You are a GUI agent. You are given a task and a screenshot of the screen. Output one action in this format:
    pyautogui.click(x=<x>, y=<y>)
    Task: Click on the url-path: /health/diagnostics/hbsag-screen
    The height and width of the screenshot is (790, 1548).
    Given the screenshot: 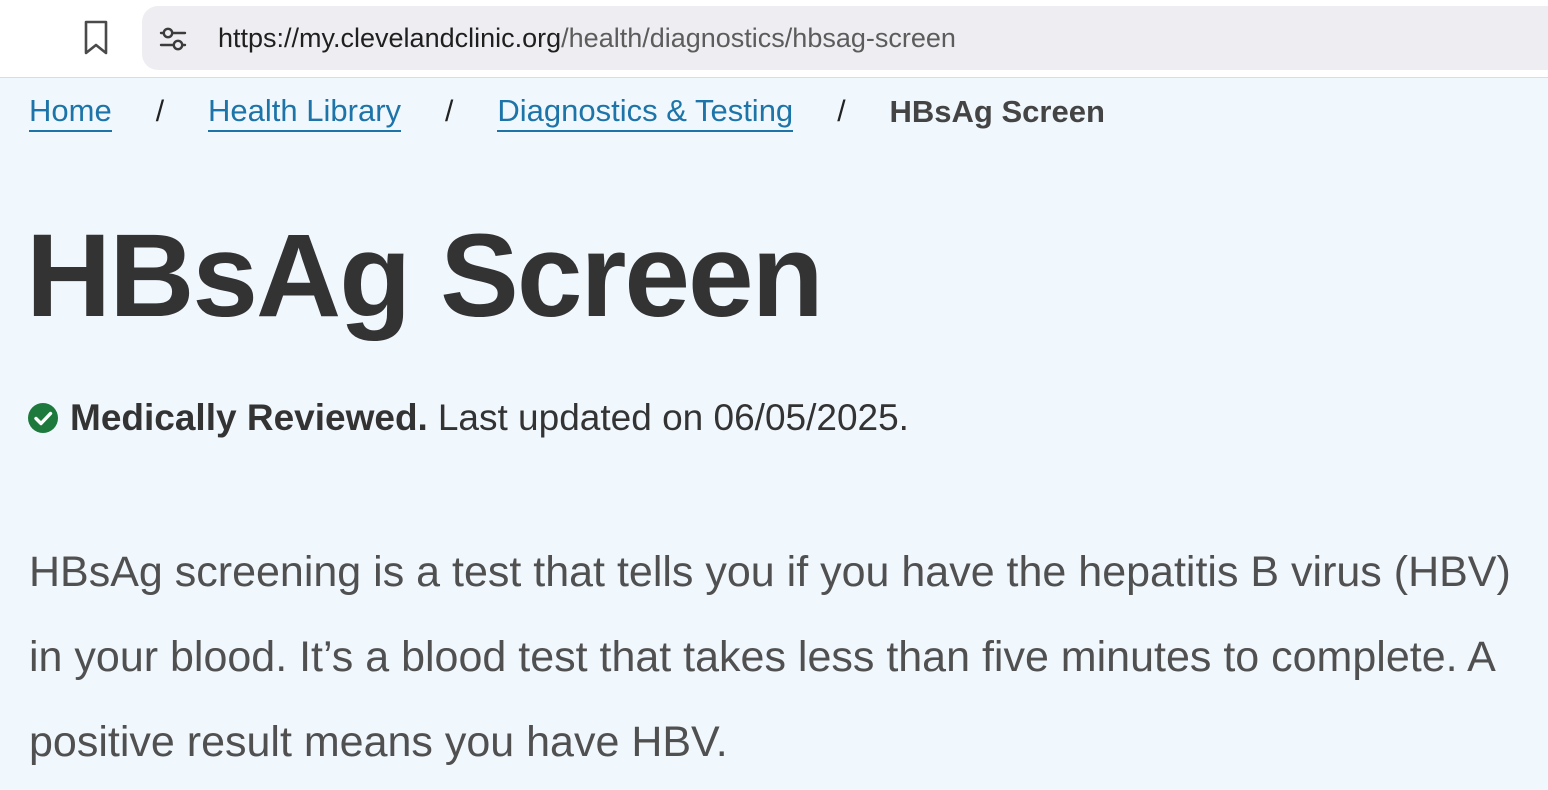 What is the action you would take?
    pyautogui.click(x=758, y=38)
    